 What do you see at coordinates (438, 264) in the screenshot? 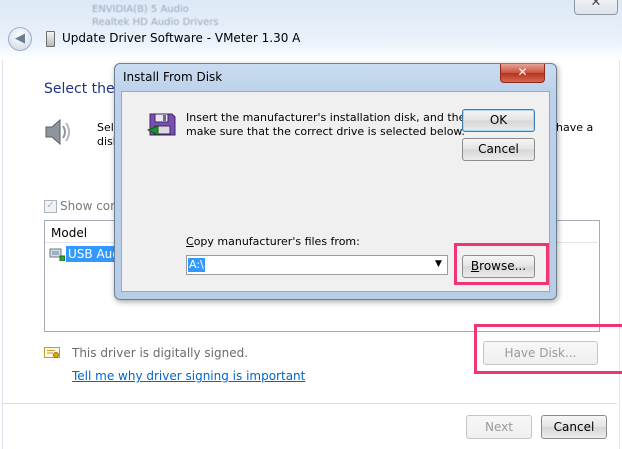
I see `chevron-down-icon: ▼` at bounding box center [438, 264].